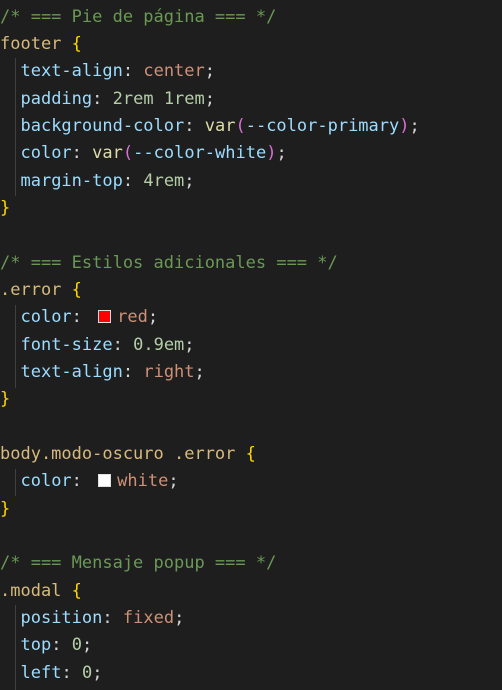 Image resolution: width=502 pixels, height=690 pixels. I want to click on code-line: background-color: var(--color-primary);, so click(251, 126).